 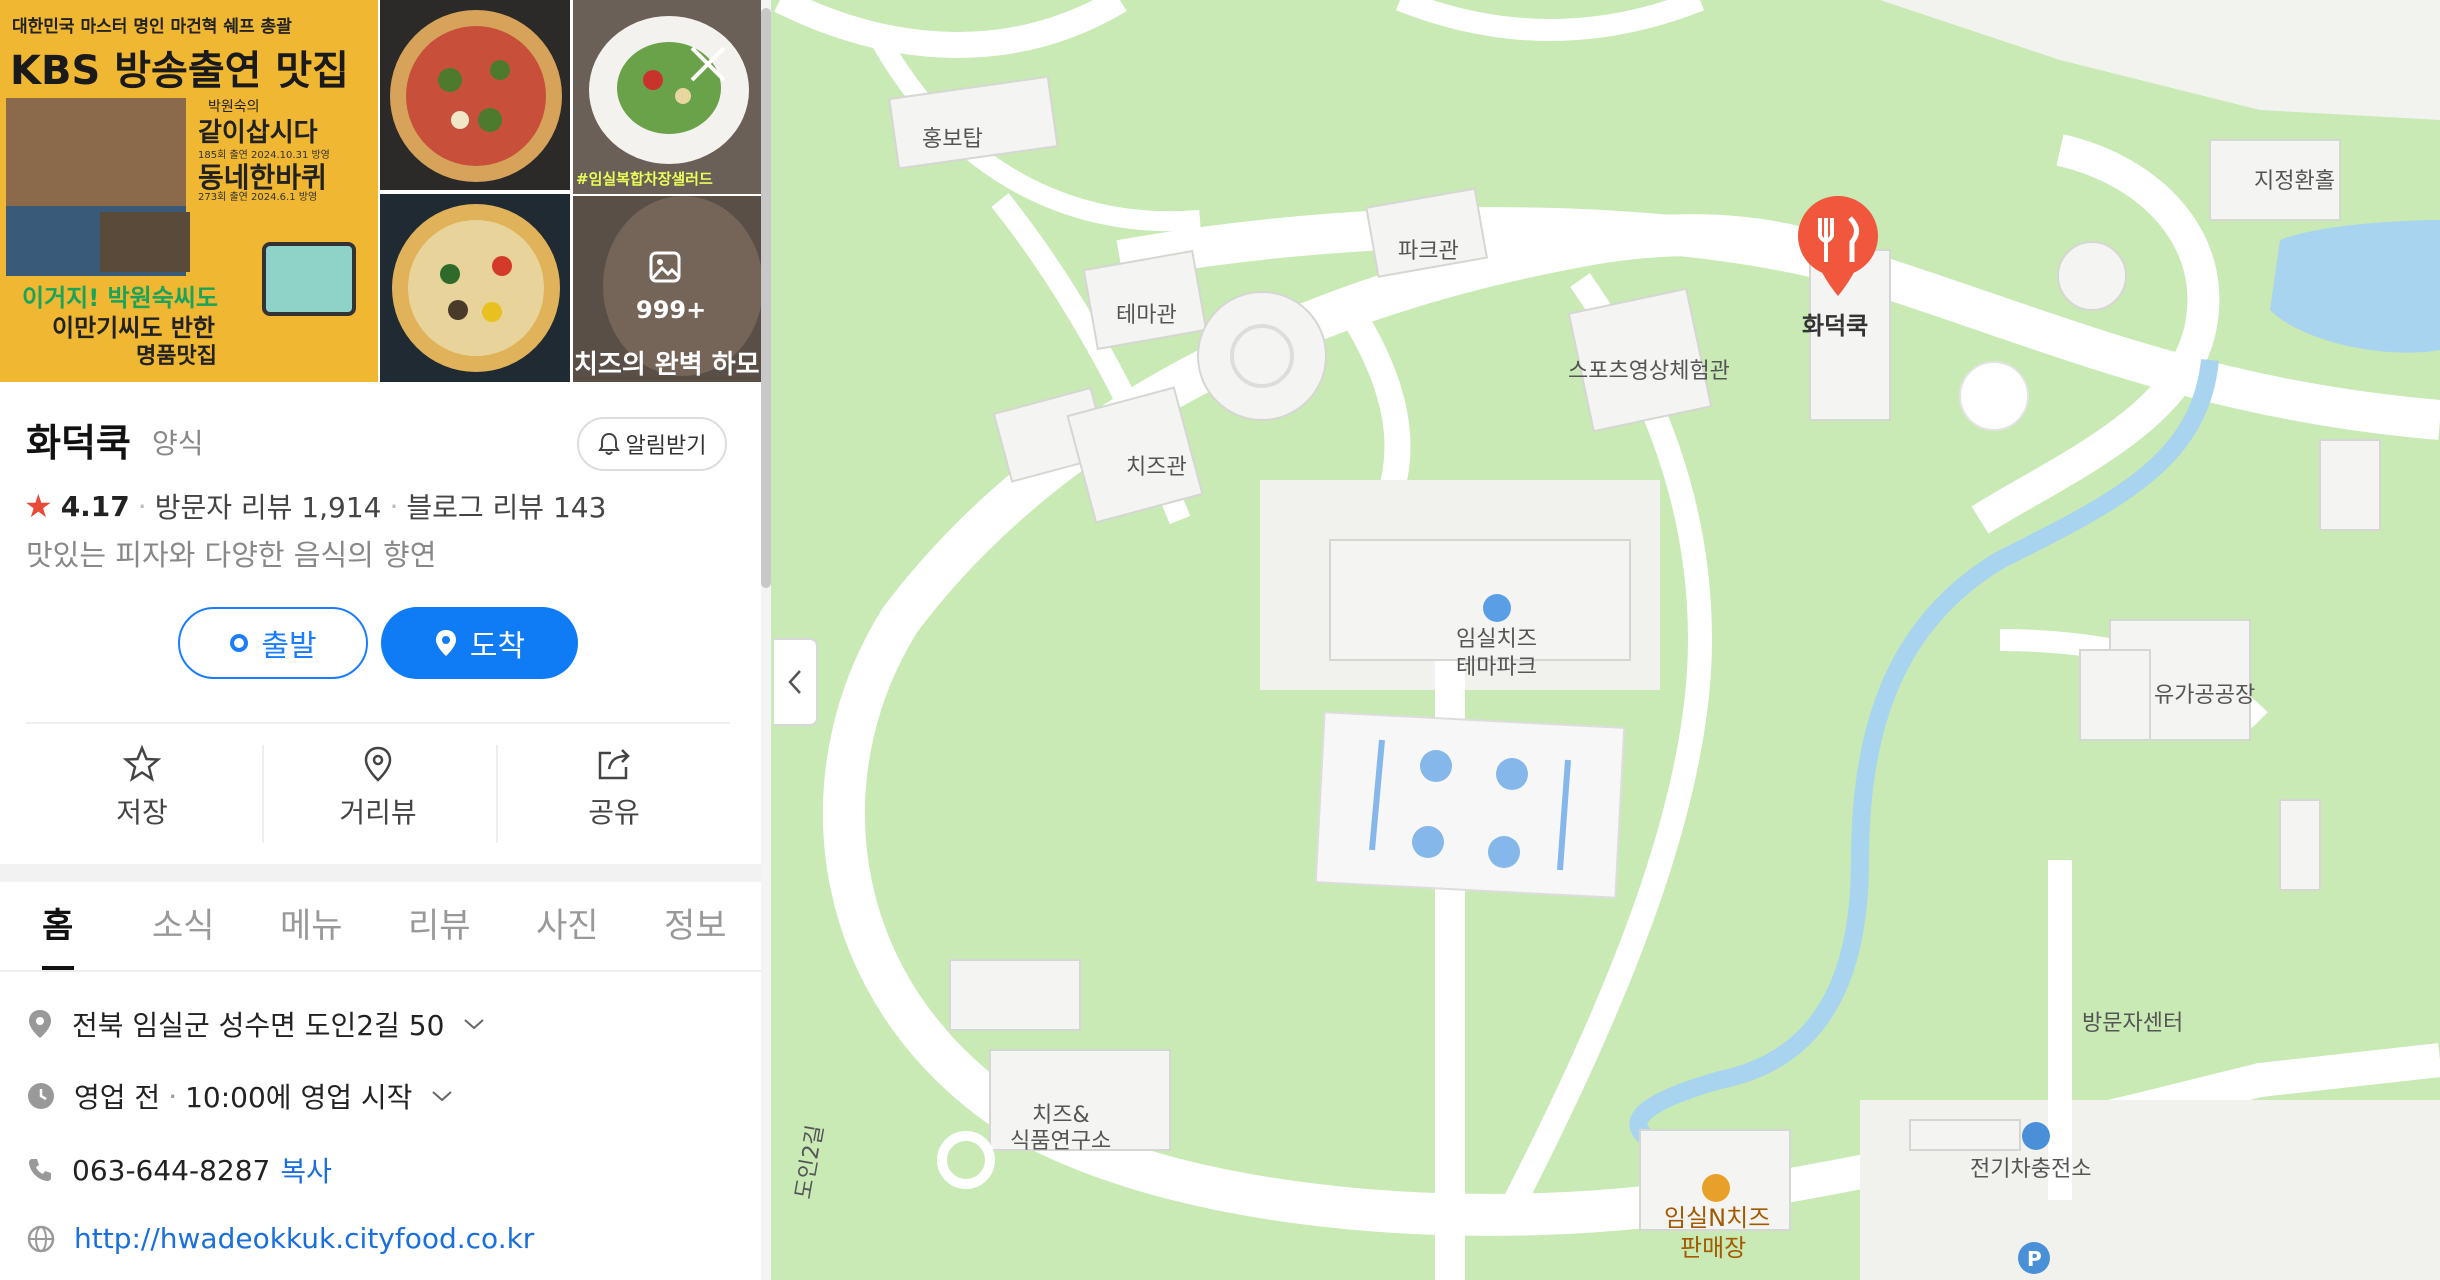 I want to click on phone-icon, so click(x=40, y=1170).